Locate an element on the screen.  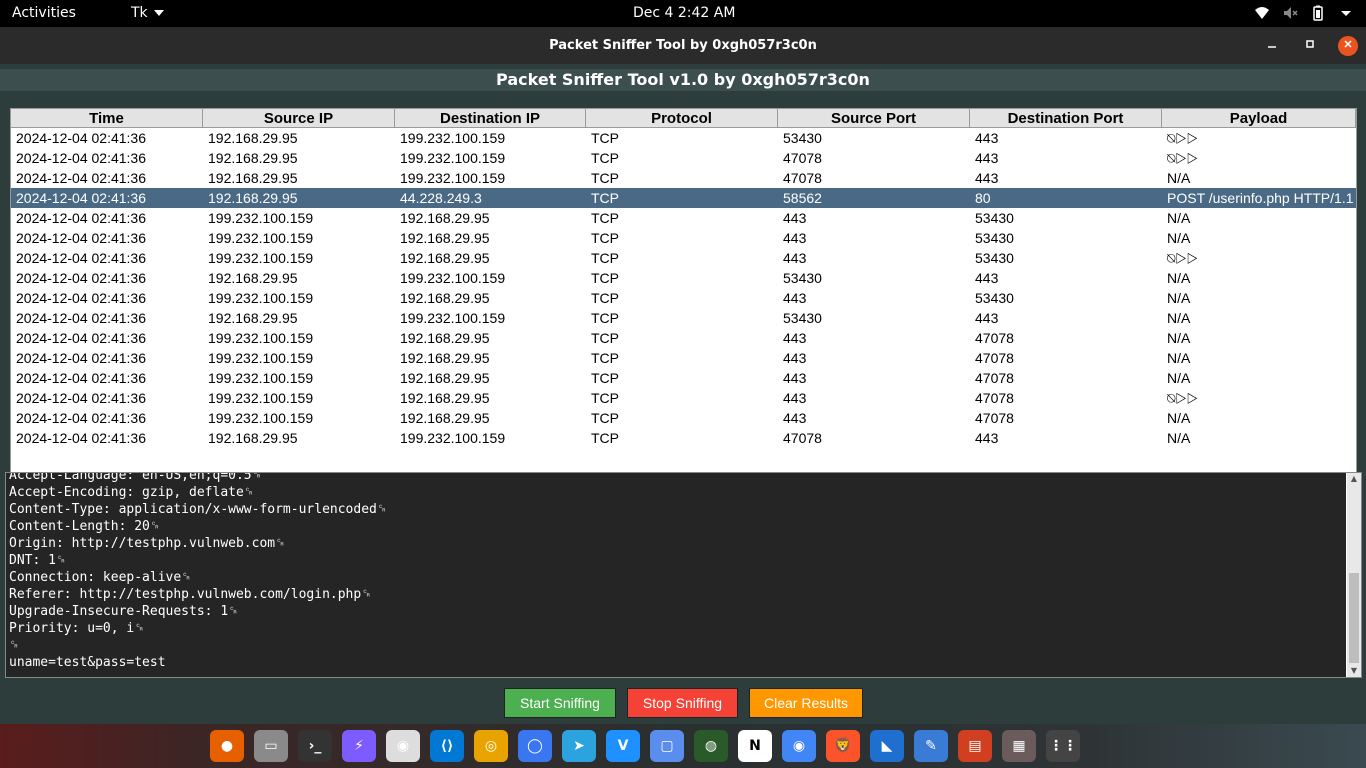
column-header-destination-port: Destination Port is located at coordinates (1066, 118).